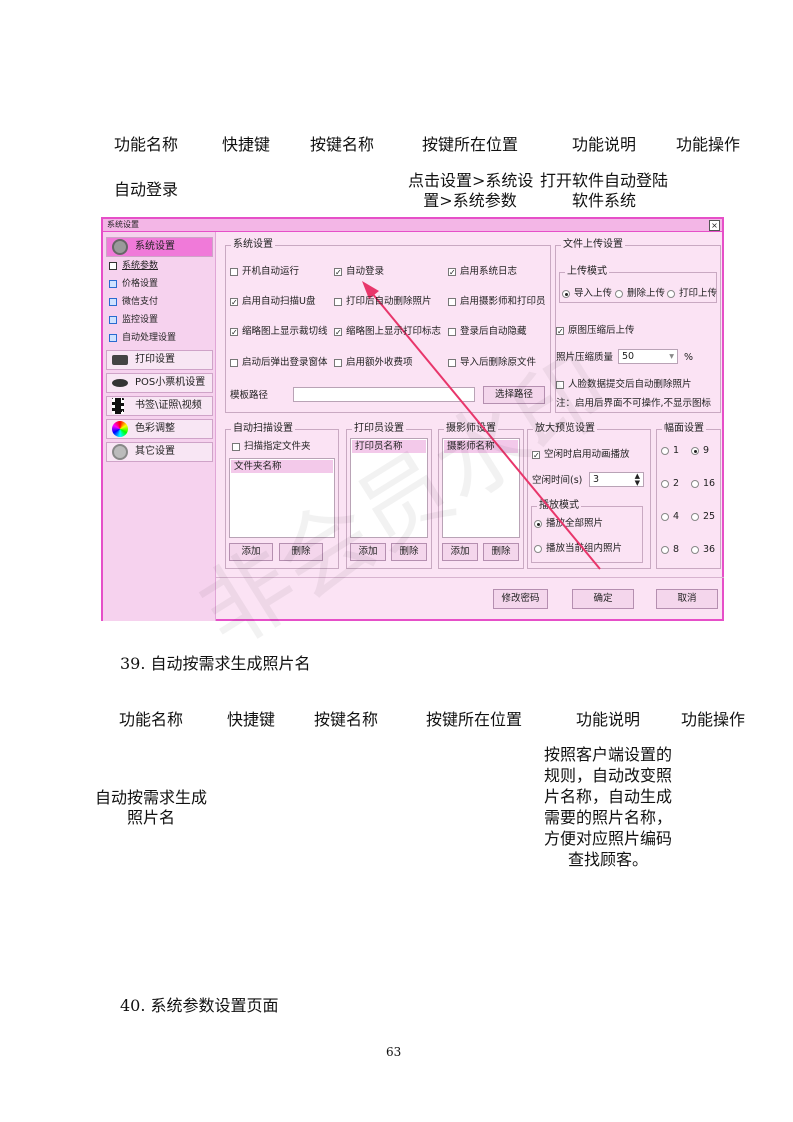  What do you see at coordinates (607, 775) in the screenshot?
I see `row2-desc-line: 规则，自动改变照` at bounding box center [607, 775].